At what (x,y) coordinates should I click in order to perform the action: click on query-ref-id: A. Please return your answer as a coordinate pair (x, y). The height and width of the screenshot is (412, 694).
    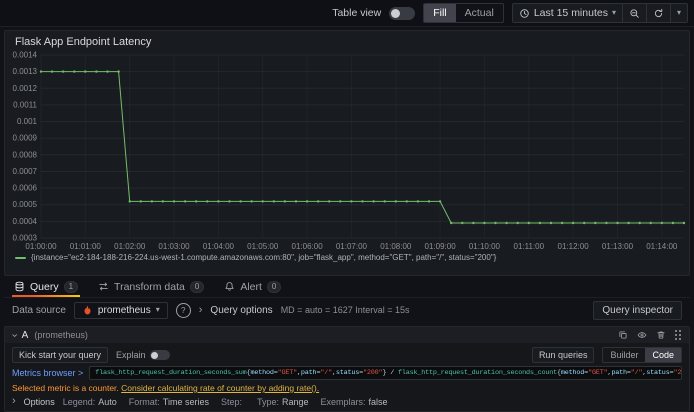
    Looking at the image, I should click on (25, 335).